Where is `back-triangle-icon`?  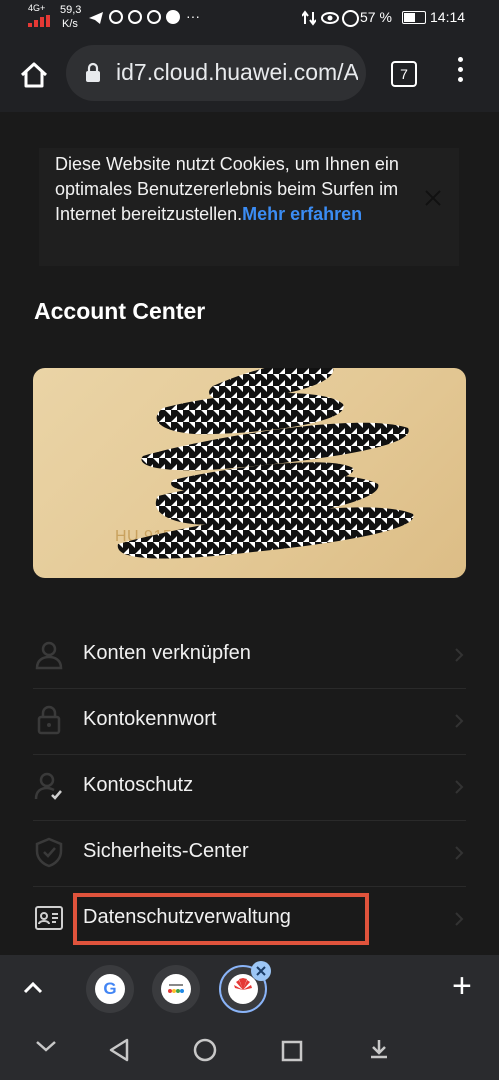 back-triangle-icon is located at coordinates (119, 1050).